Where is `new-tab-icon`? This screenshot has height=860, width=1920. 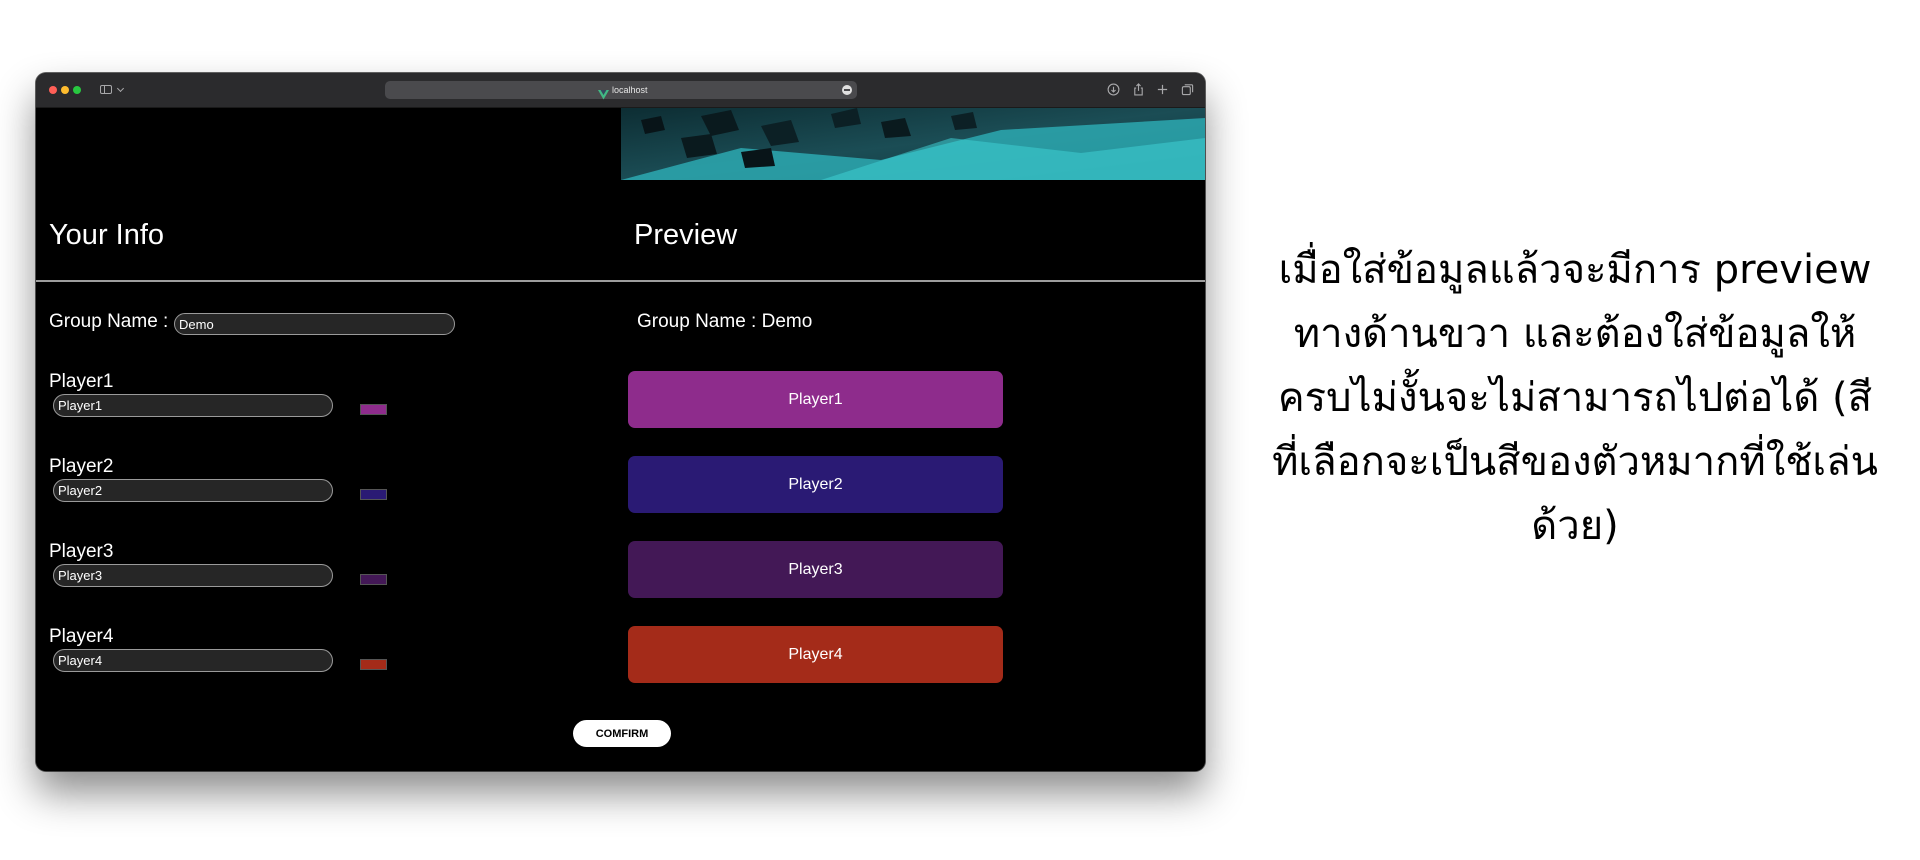 new-tab-icon is located at coordinates (1162, 89).